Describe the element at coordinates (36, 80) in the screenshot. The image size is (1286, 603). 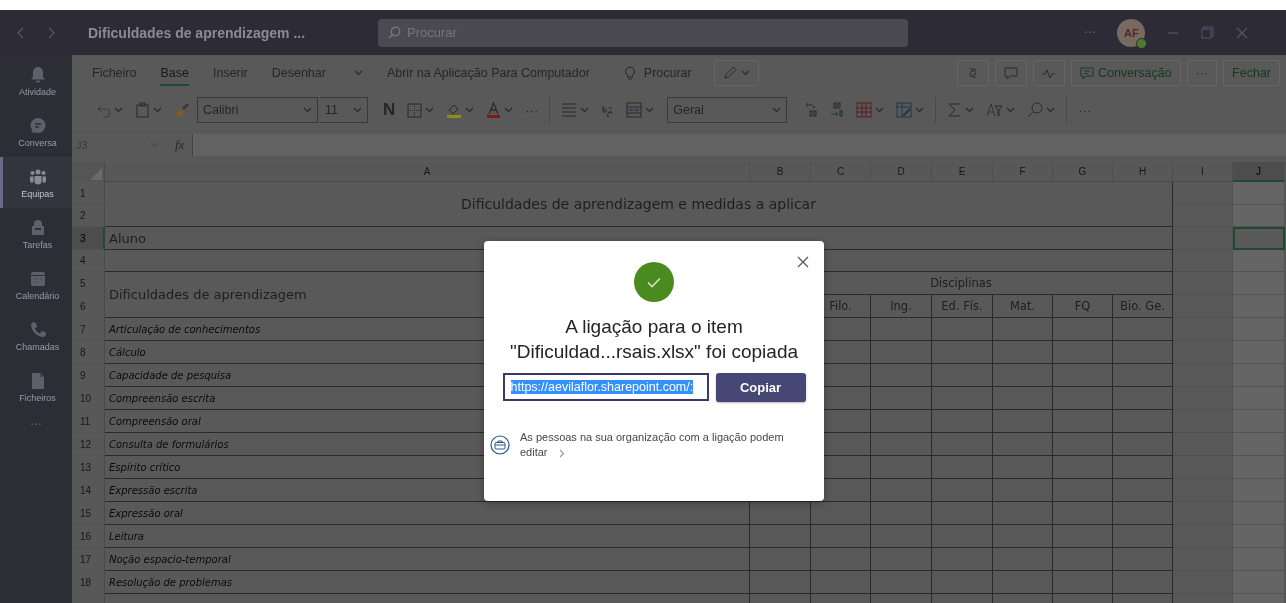
I see `rail-item: Atividade` at that location.